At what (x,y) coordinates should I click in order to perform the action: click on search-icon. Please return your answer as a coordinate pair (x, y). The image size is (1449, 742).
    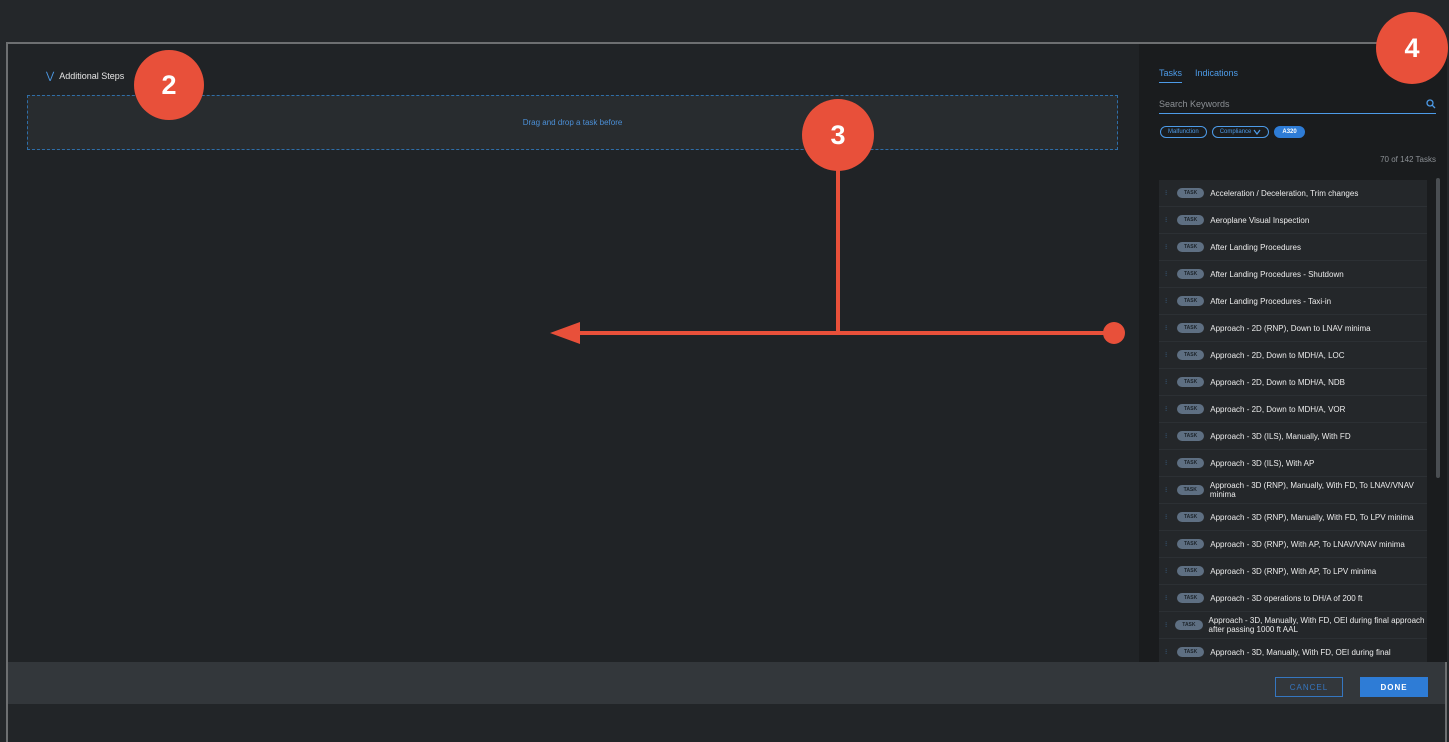
    Looking at the image, I should click on (1431, 103).